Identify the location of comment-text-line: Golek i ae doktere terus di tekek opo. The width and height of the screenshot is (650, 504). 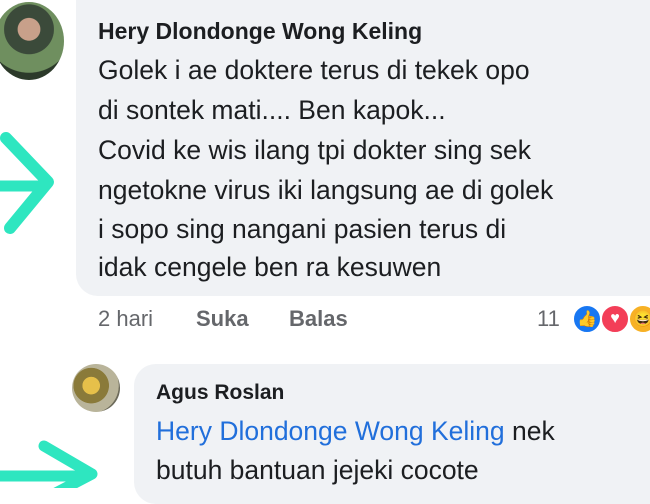
(314, 70).